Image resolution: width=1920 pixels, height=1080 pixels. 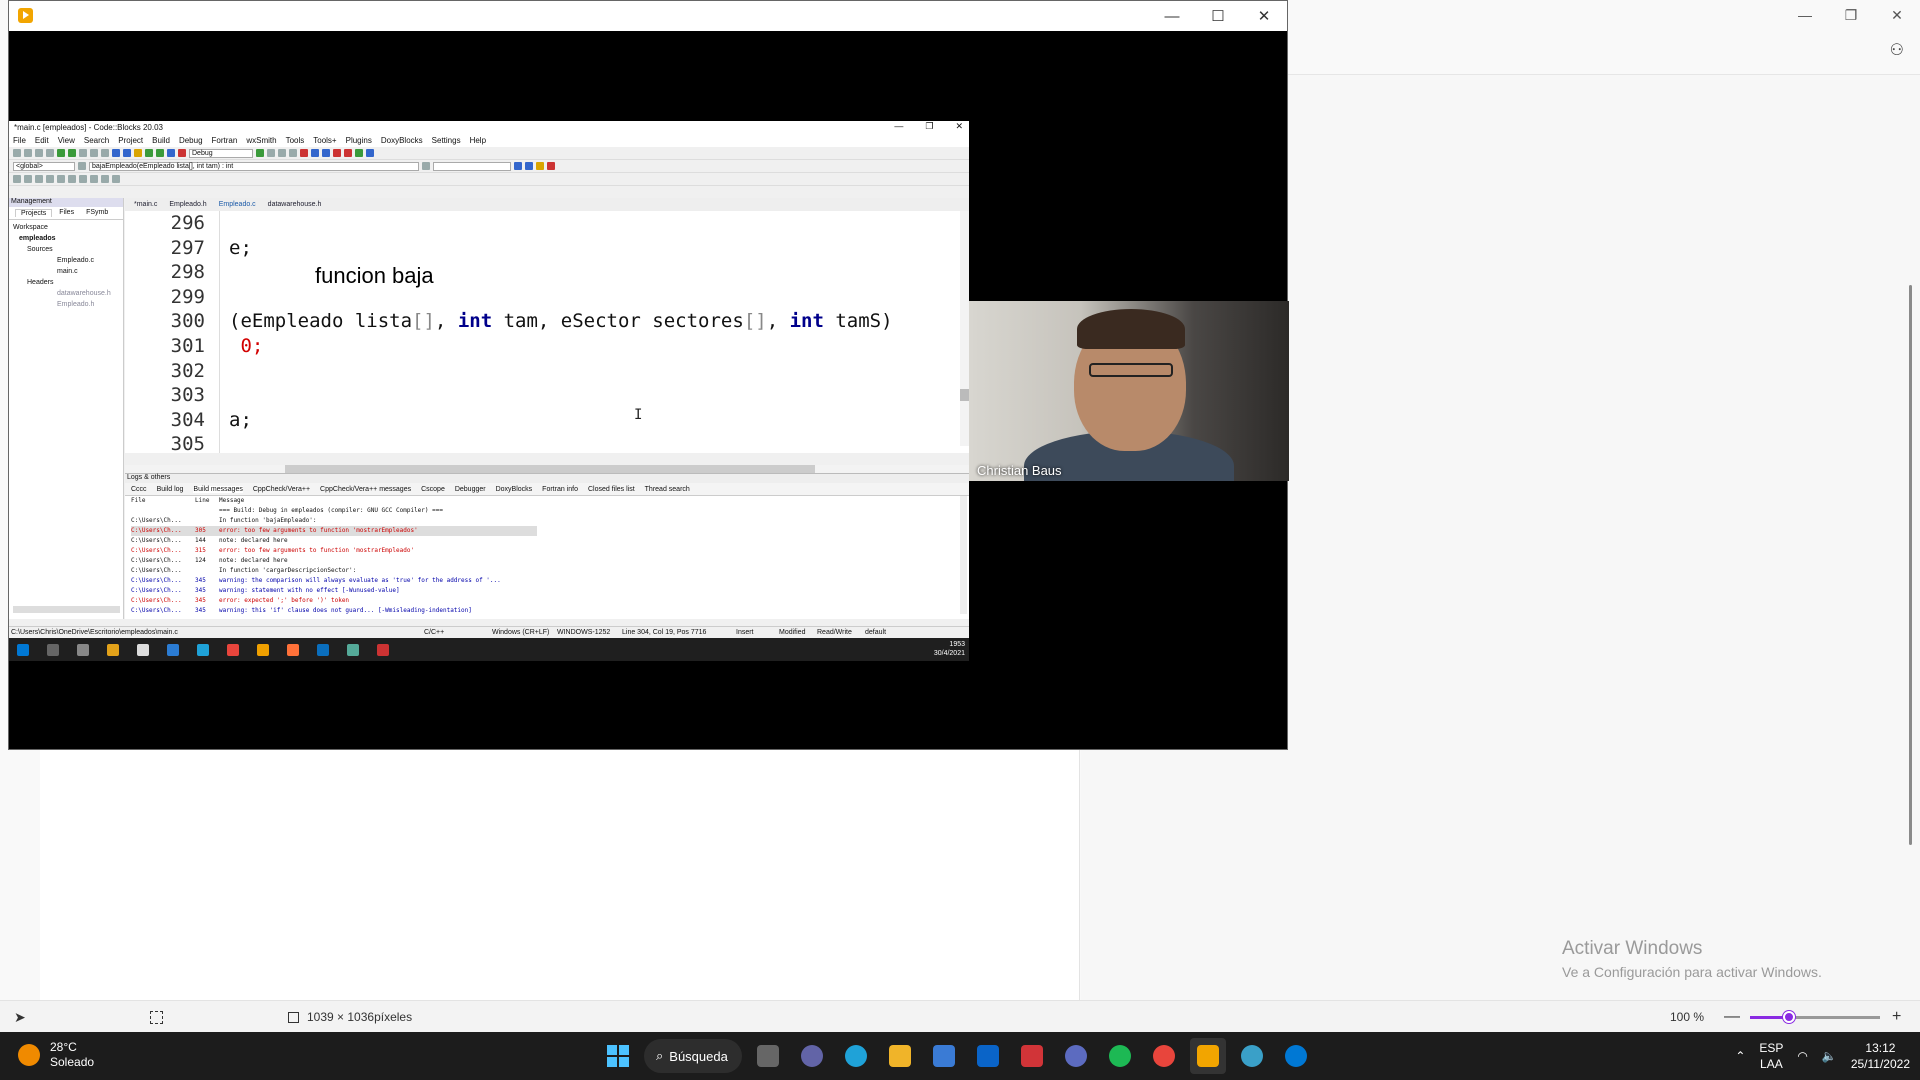 I want to click on volume-icon: 🔈, so click(x=1829, y=1056).